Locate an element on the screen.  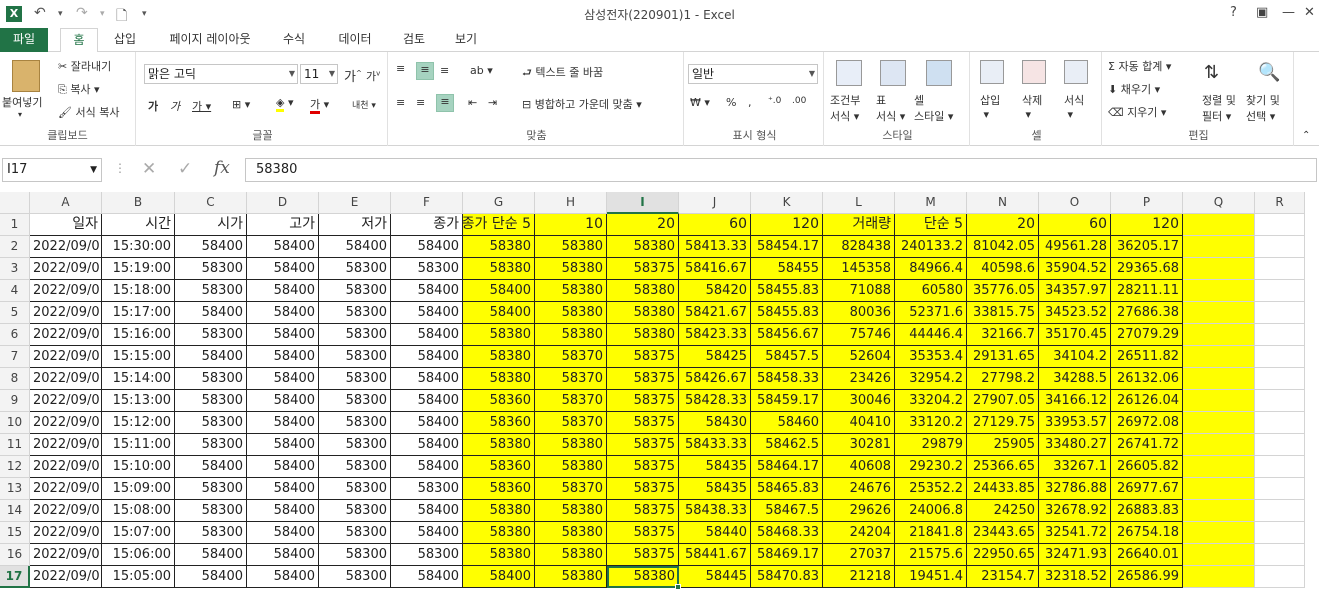
table-cell: 28211.11 is located at coordinates (1147, 291).